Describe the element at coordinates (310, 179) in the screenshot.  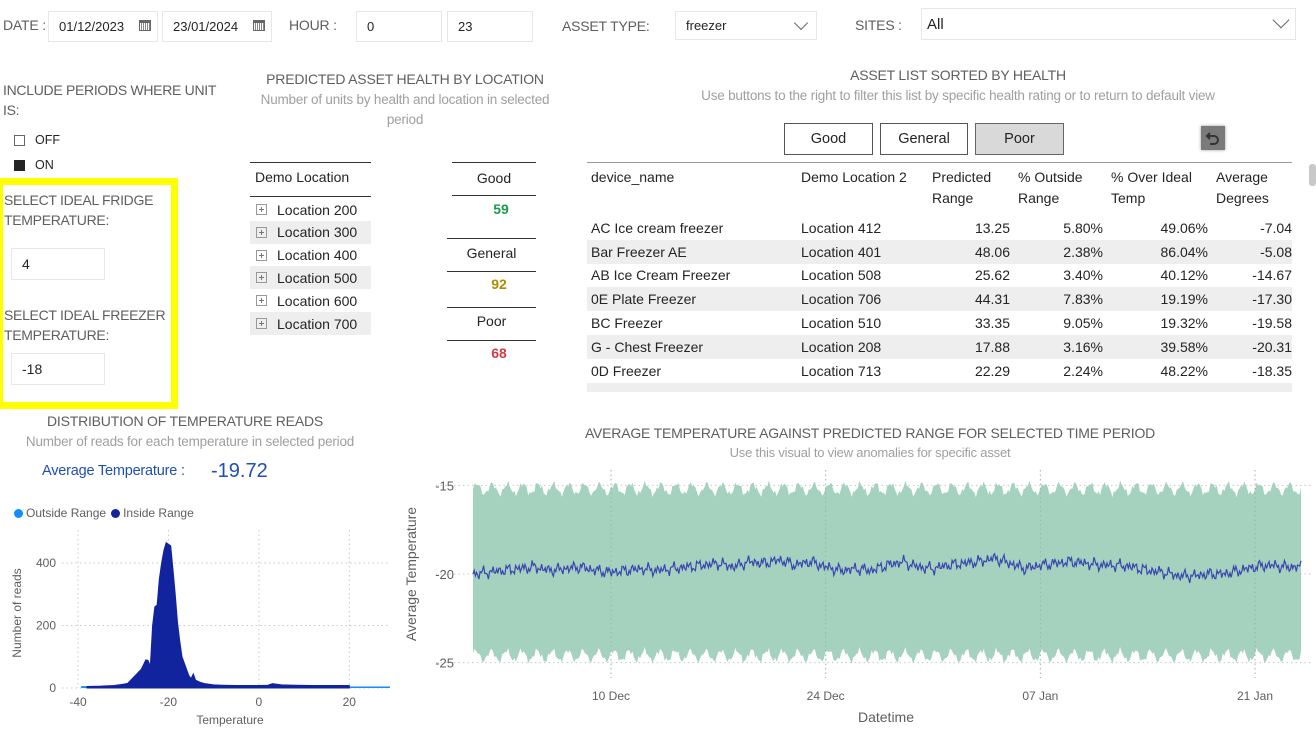
I see `location-column-header: Demo Location` at that location.